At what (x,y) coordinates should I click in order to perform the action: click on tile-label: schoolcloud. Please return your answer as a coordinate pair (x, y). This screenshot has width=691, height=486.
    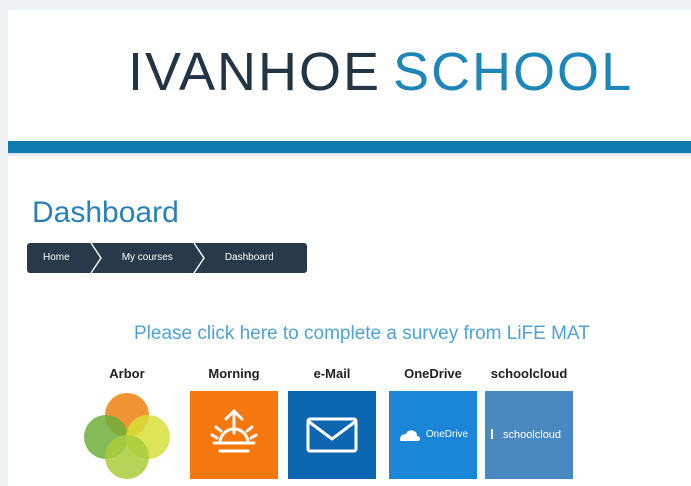
    Looking at the image, I should click on (529, 373).